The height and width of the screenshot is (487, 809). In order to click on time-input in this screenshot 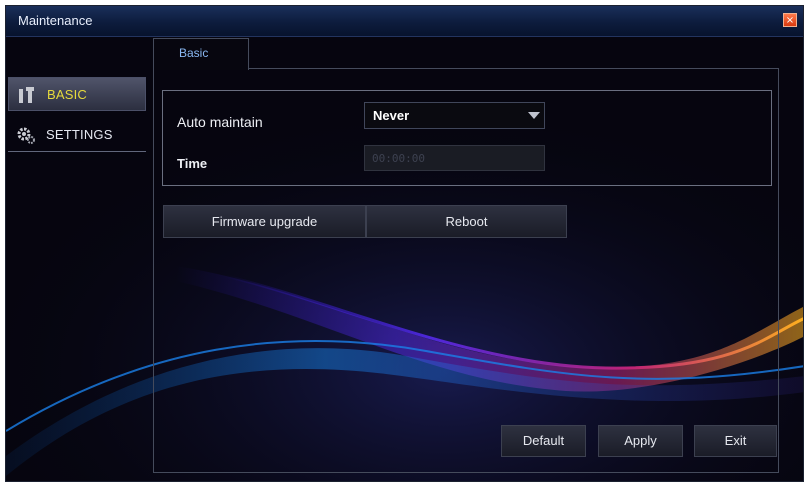, I will do `click(454, 158)`.